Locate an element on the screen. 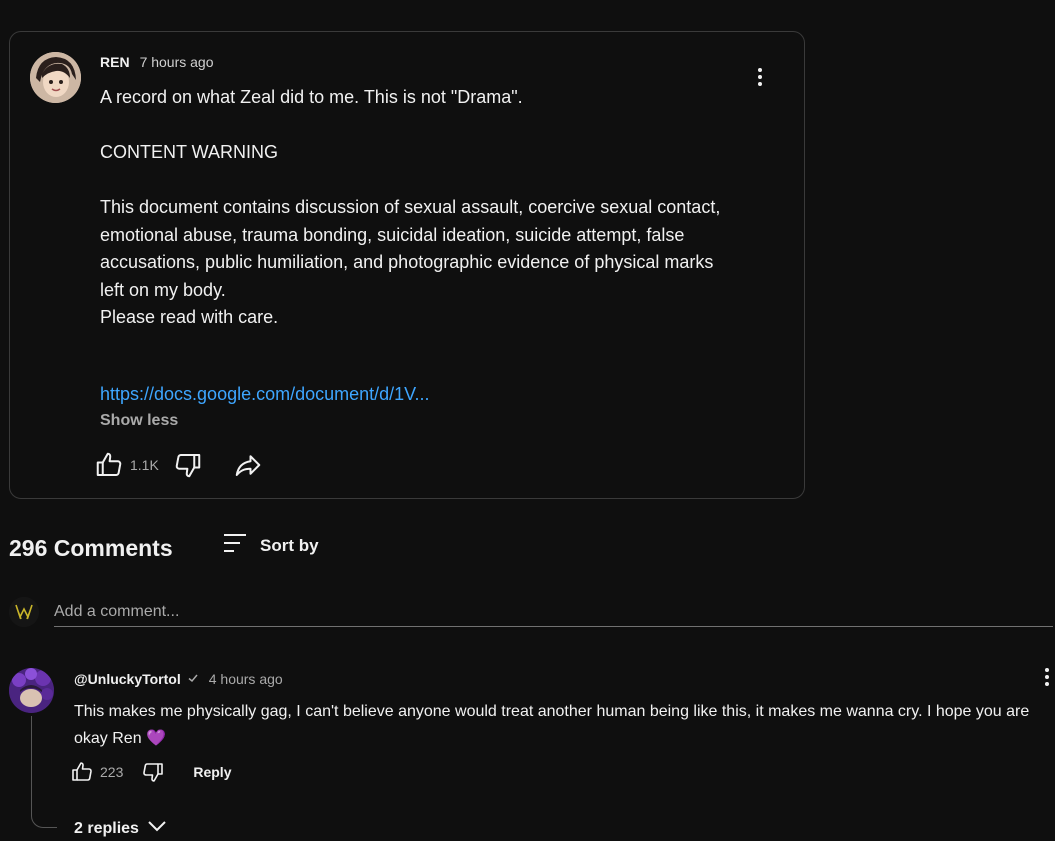  post-timestamp: 7 hours ago is located at coordinates (177, 62).